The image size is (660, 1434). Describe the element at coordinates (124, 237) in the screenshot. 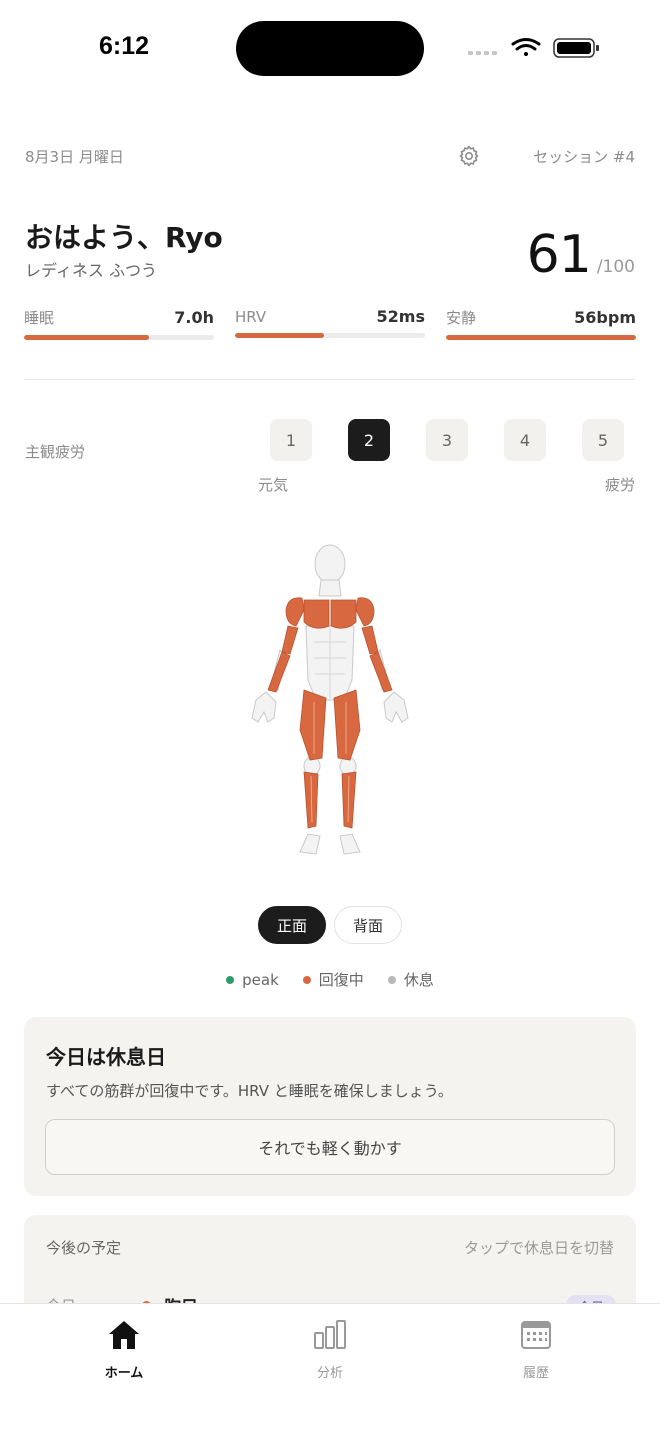

I see `greeting-title: おはよう、Ryo` at that location.